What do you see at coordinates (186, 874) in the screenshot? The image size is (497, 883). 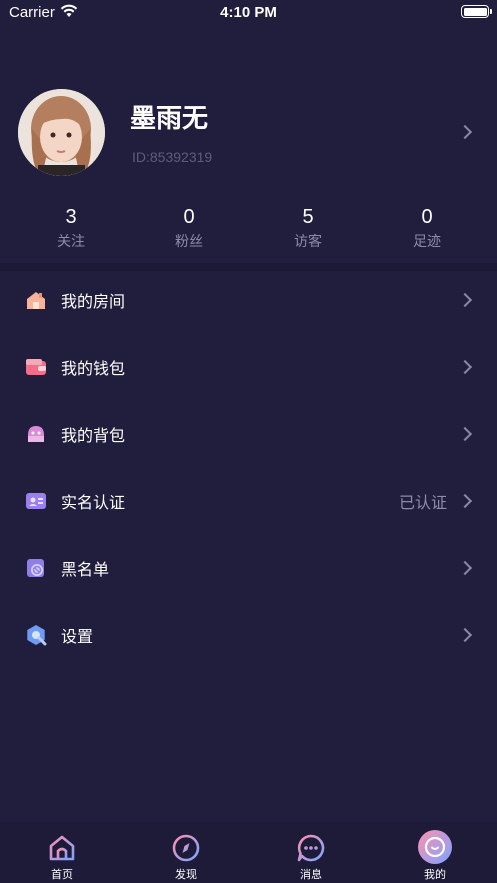 I see `tab-label: 发现` at bounding box center [186, 874].